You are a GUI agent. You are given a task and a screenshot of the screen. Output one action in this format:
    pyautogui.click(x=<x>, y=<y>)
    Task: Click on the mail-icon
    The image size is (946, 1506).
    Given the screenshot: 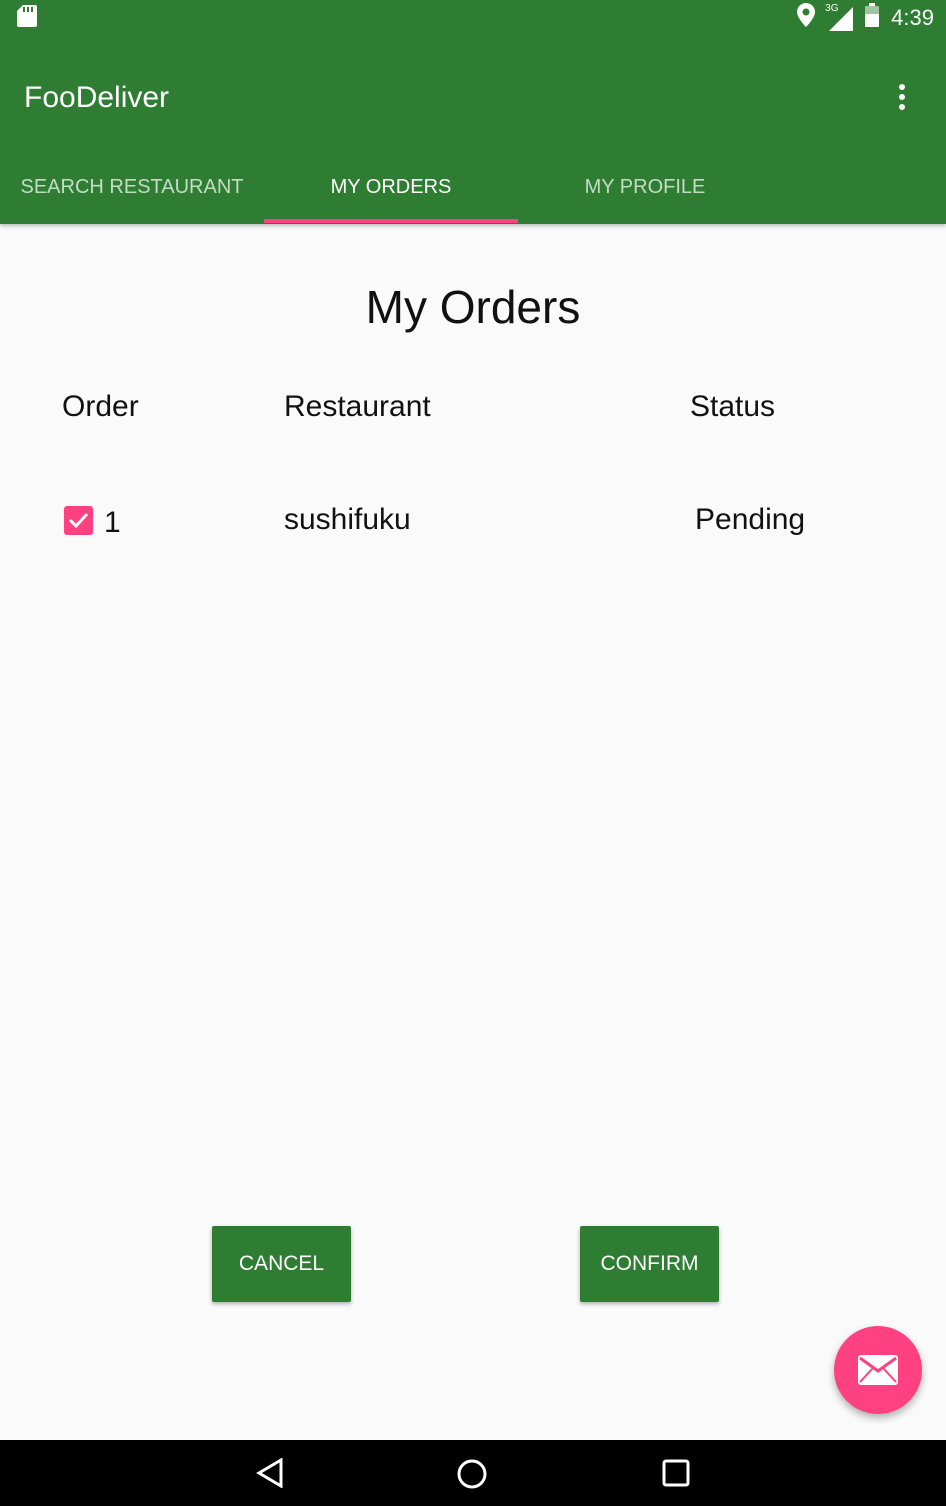 What is the action you would take?
    pyautogui.click(x=878, y=1370)
    